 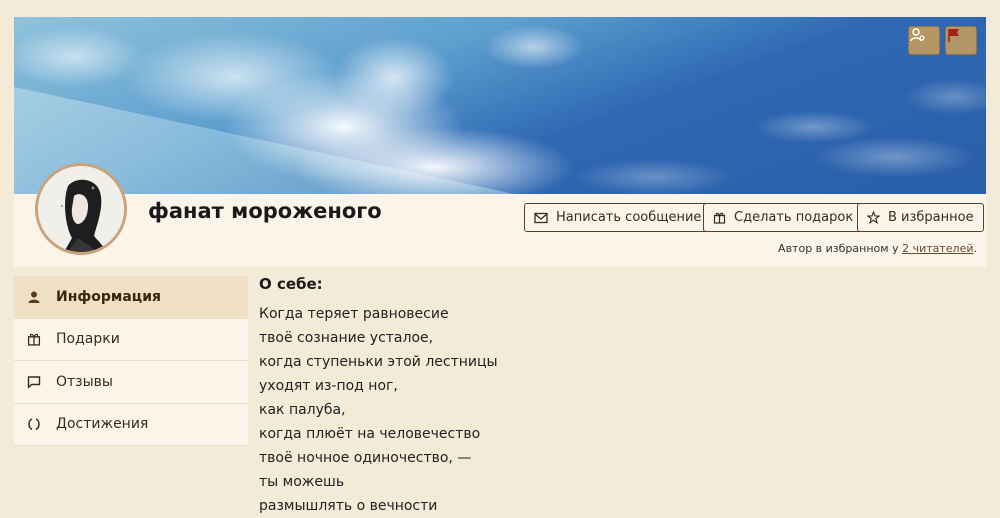 What do you see at coordinates (302, 410) in the screenshot?
I see `about-line: как палуба,` at bounding box center [302, 410].